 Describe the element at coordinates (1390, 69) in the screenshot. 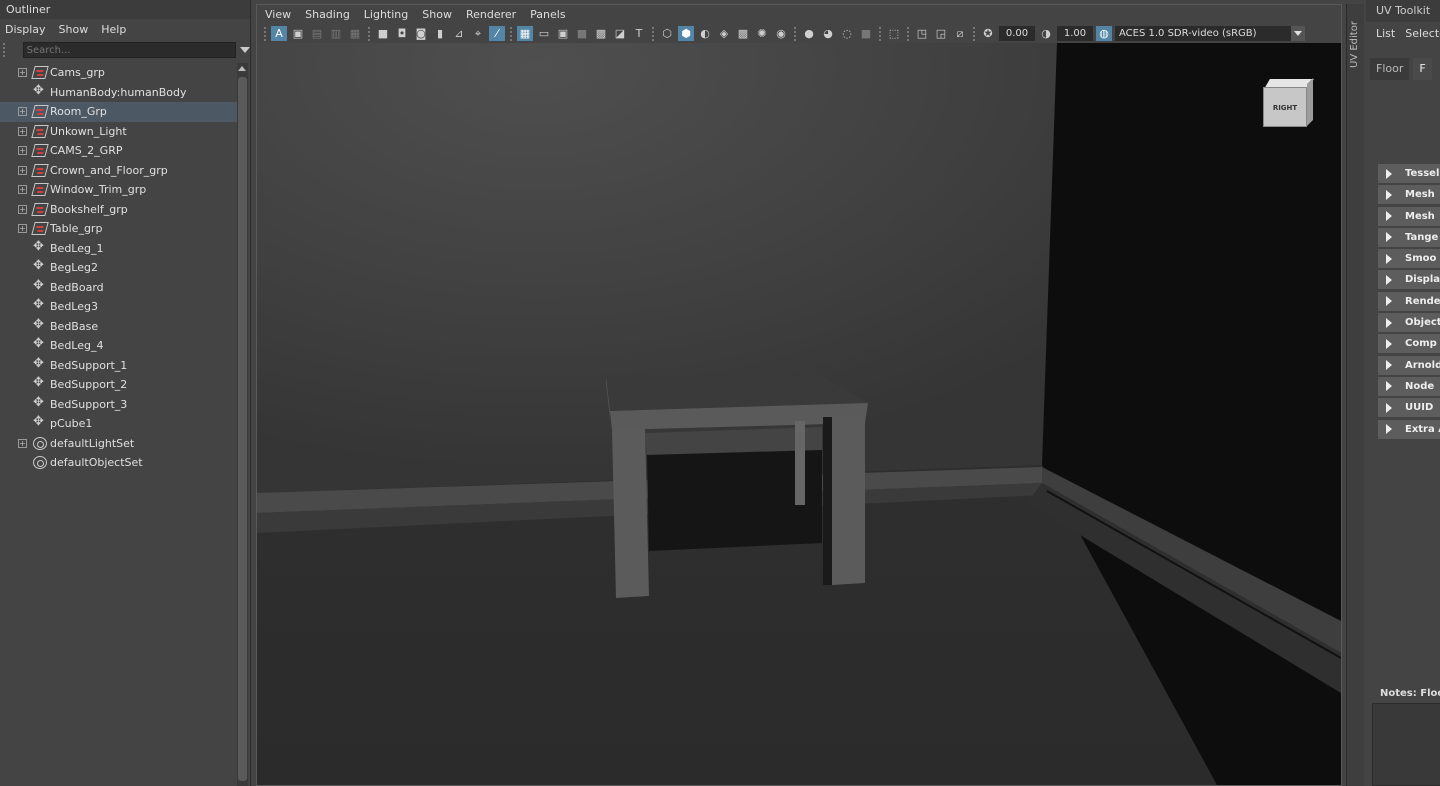

I see `tab-floor: Floor` at that location.